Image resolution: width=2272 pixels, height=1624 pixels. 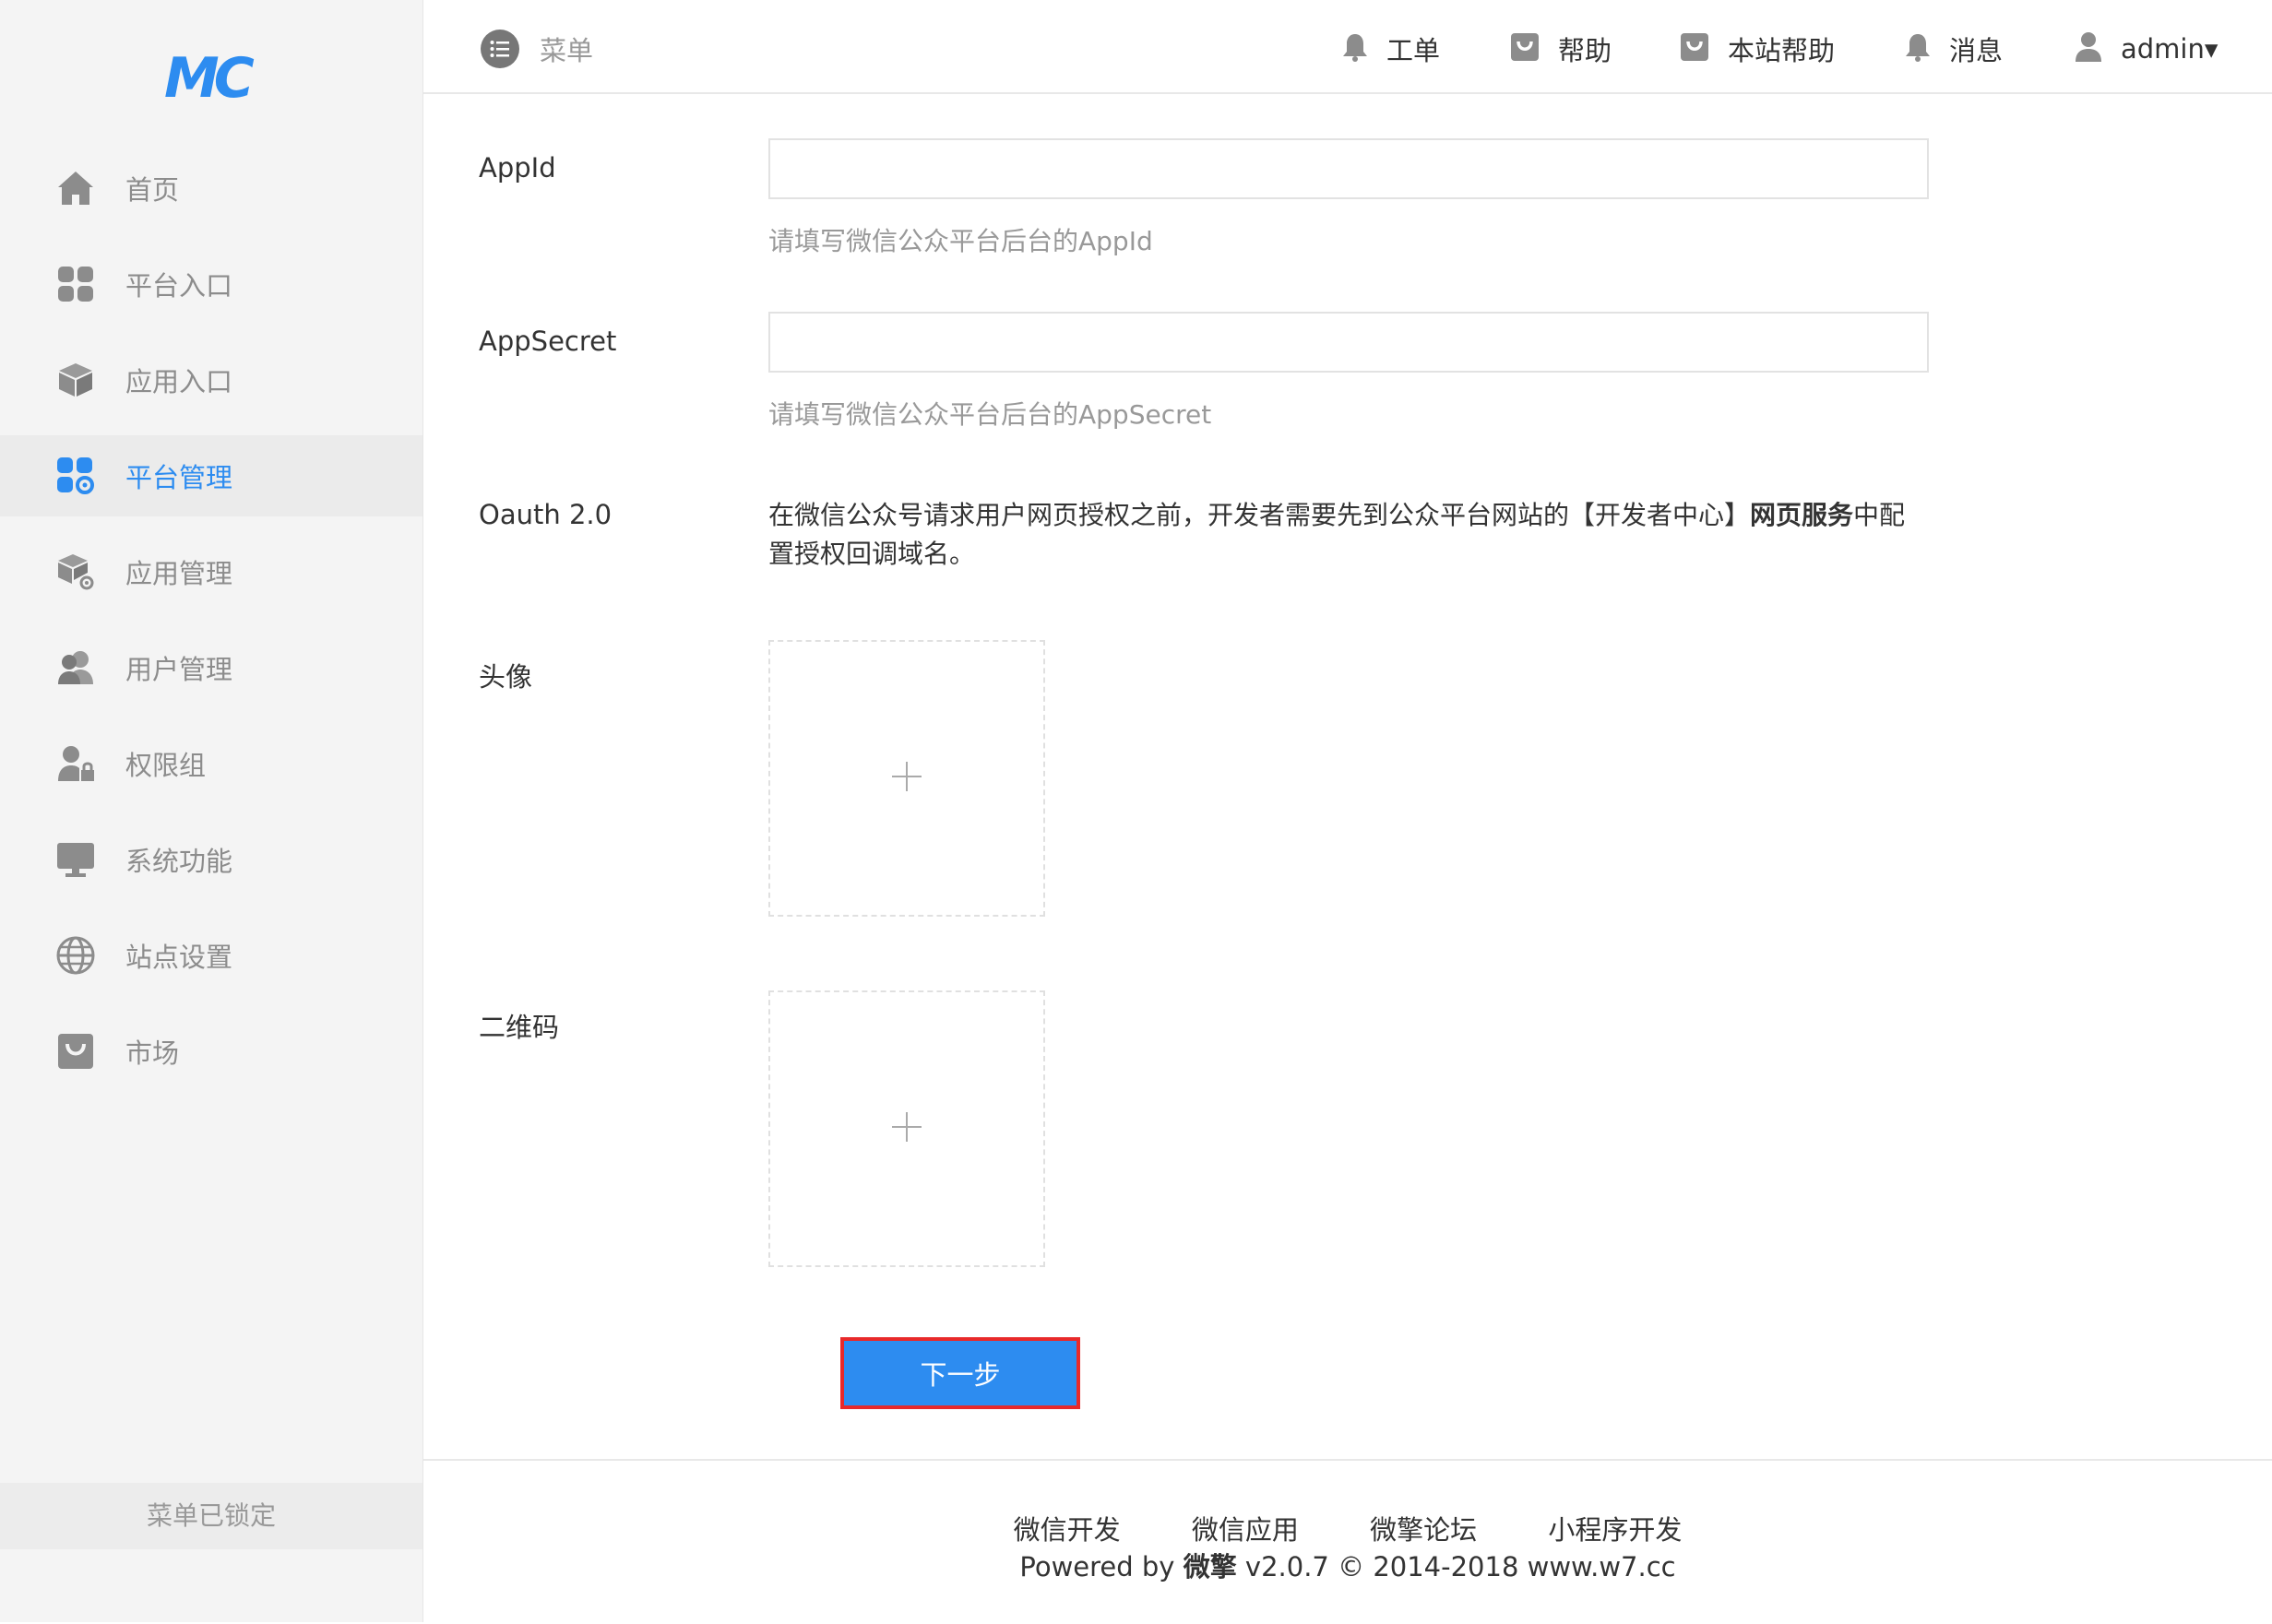 I want to click on sidebar-item-platform-manage: 平台管理, so click(x=211, y=475).